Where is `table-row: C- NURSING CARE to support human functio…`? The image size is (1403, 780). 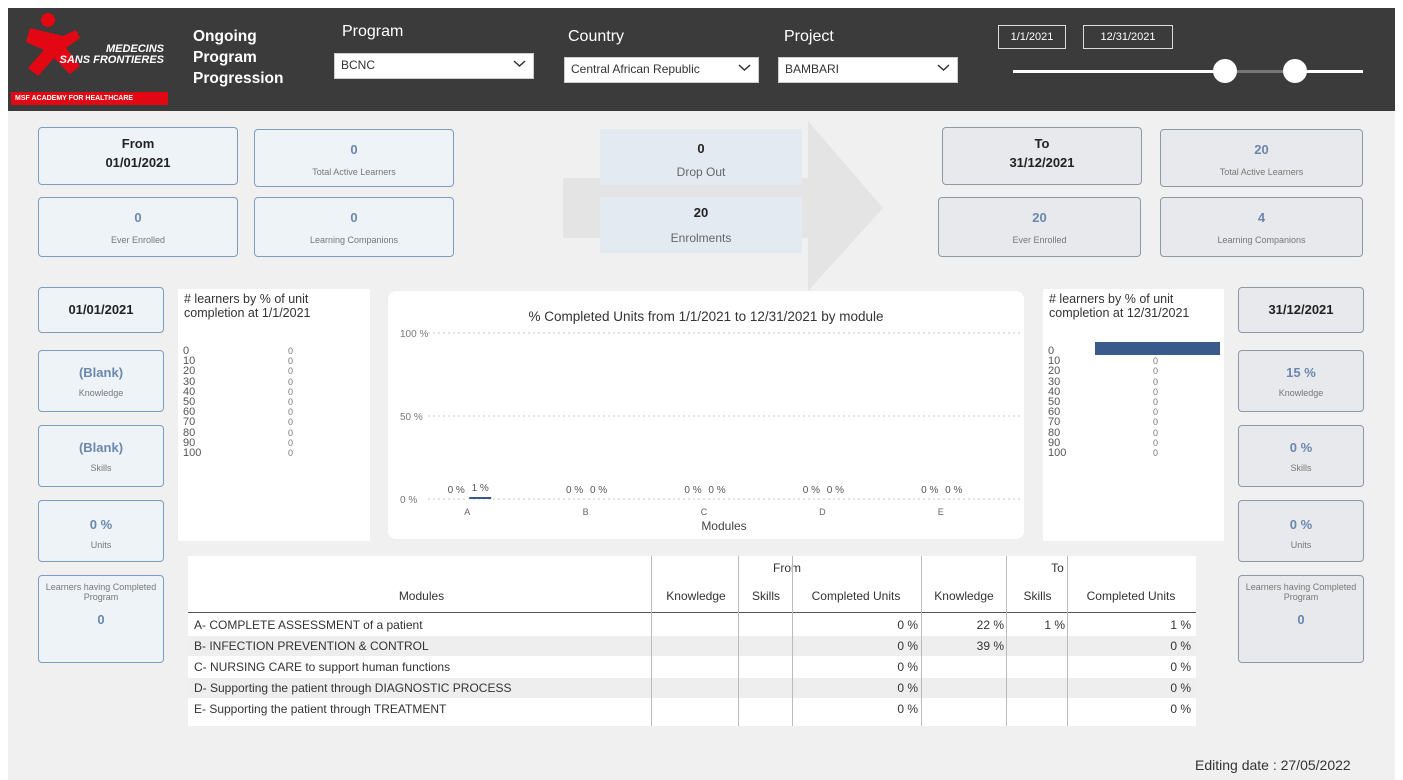 table-row: C- NURSING CARE to support human functio… is located at coordinates (692, 667).